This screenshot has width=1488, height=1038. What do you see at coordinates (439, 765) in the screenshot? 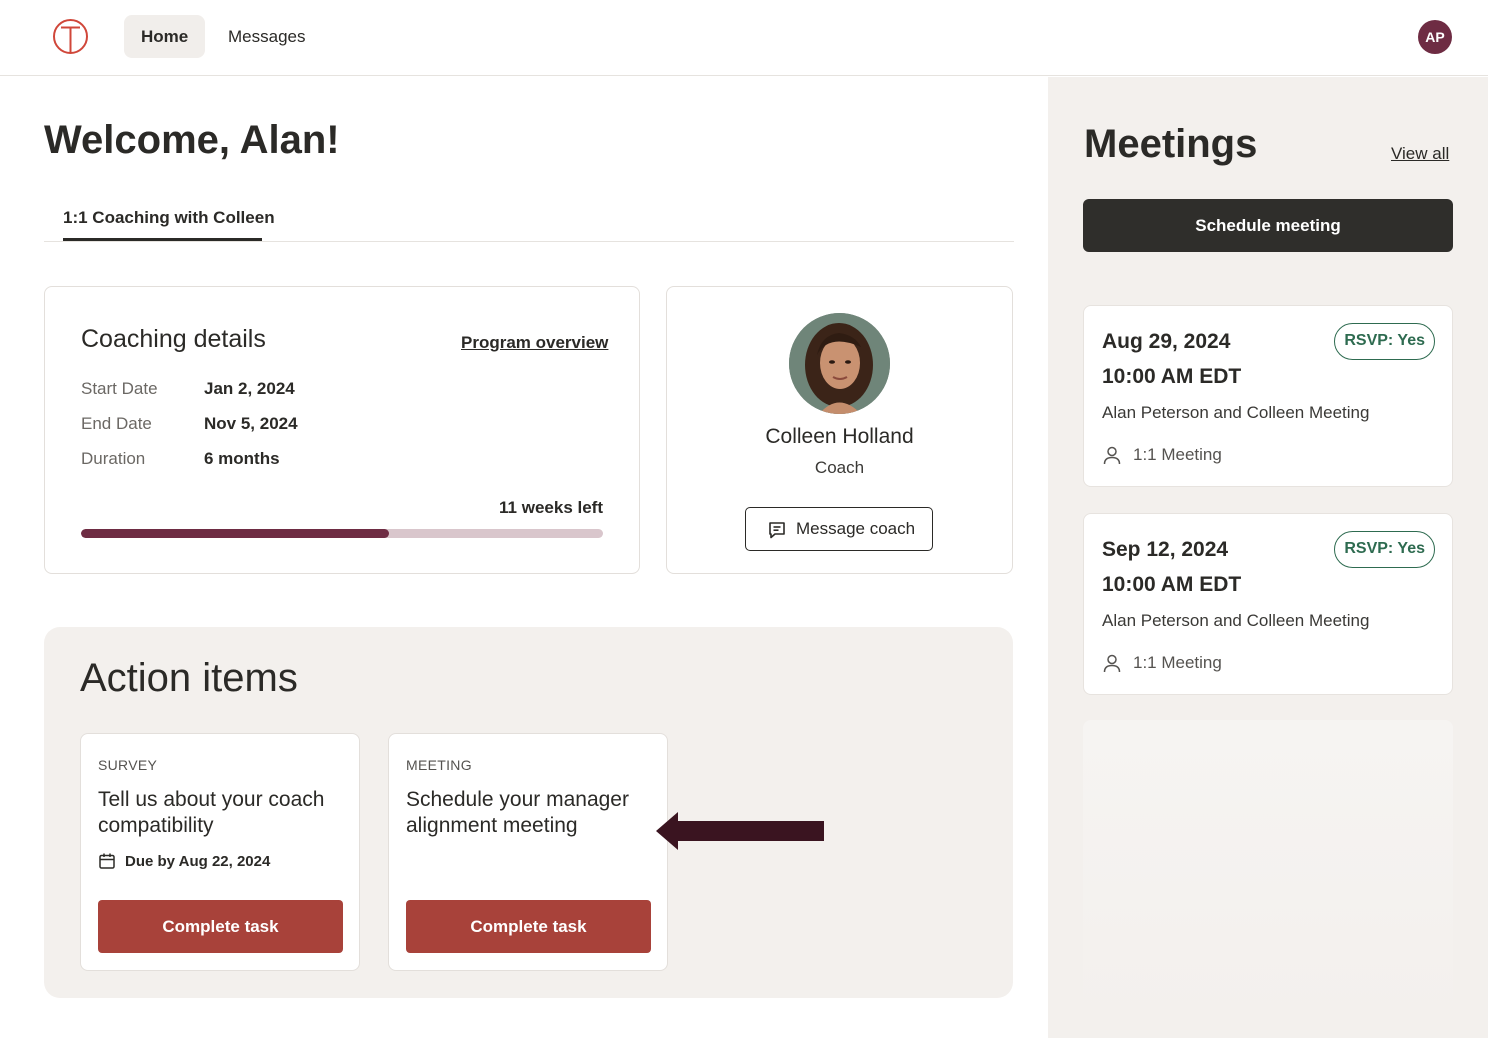
I see `action-kind: MEETING` at bounding box center [439, 765].